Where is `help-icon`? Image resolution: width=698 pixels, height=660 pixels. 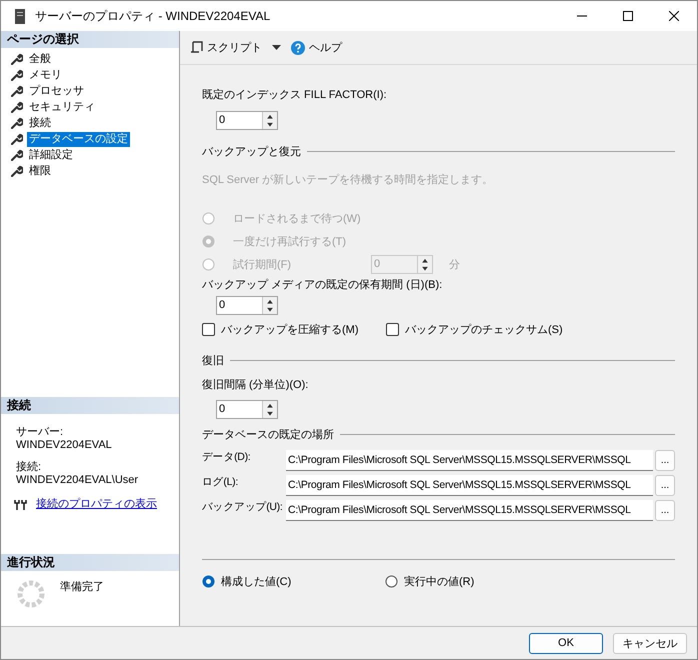
help-icon is located at coordinates (298, 47).